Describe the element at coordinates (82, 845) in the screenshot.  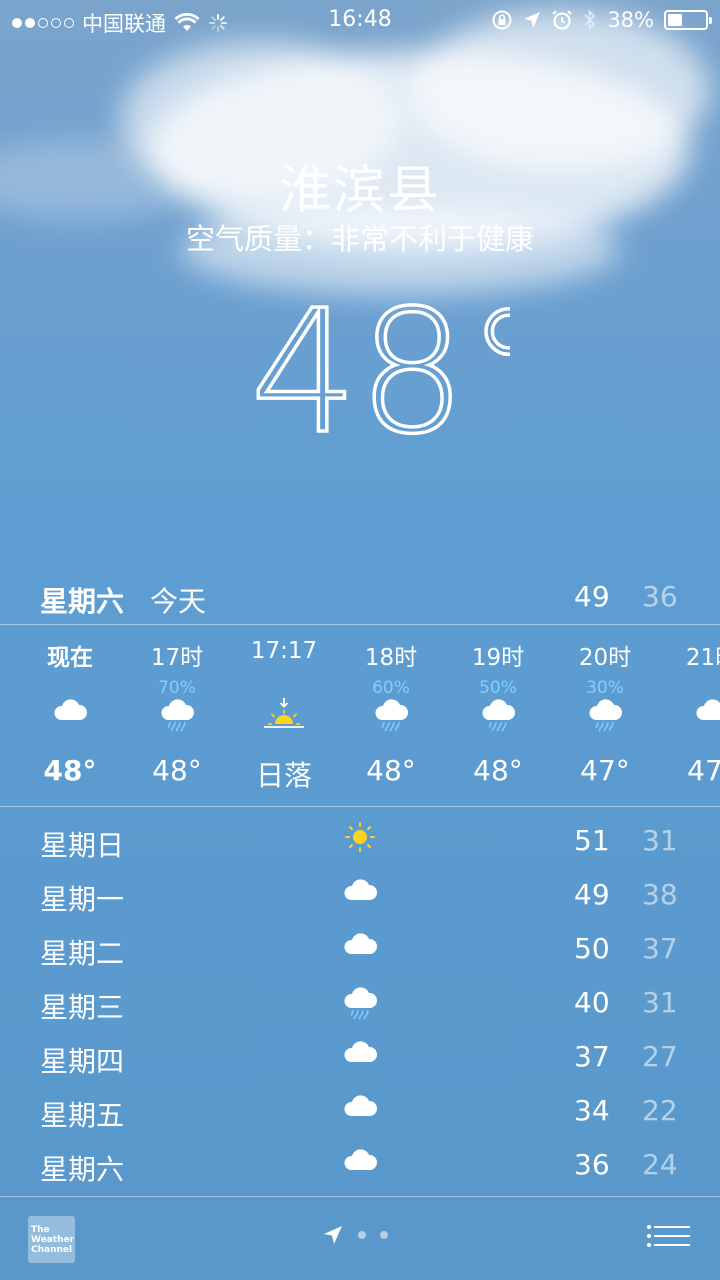
I see `day-name: 星期日` at that location.